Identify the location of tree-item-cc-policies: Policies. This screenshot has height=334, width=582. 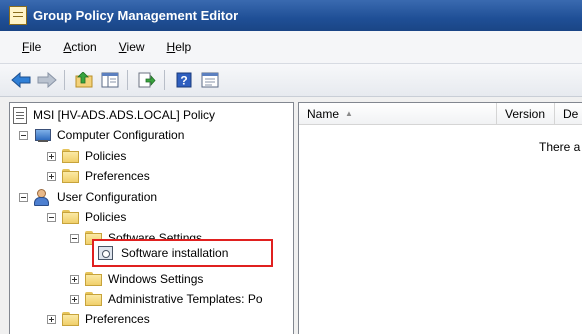
(86, 156).